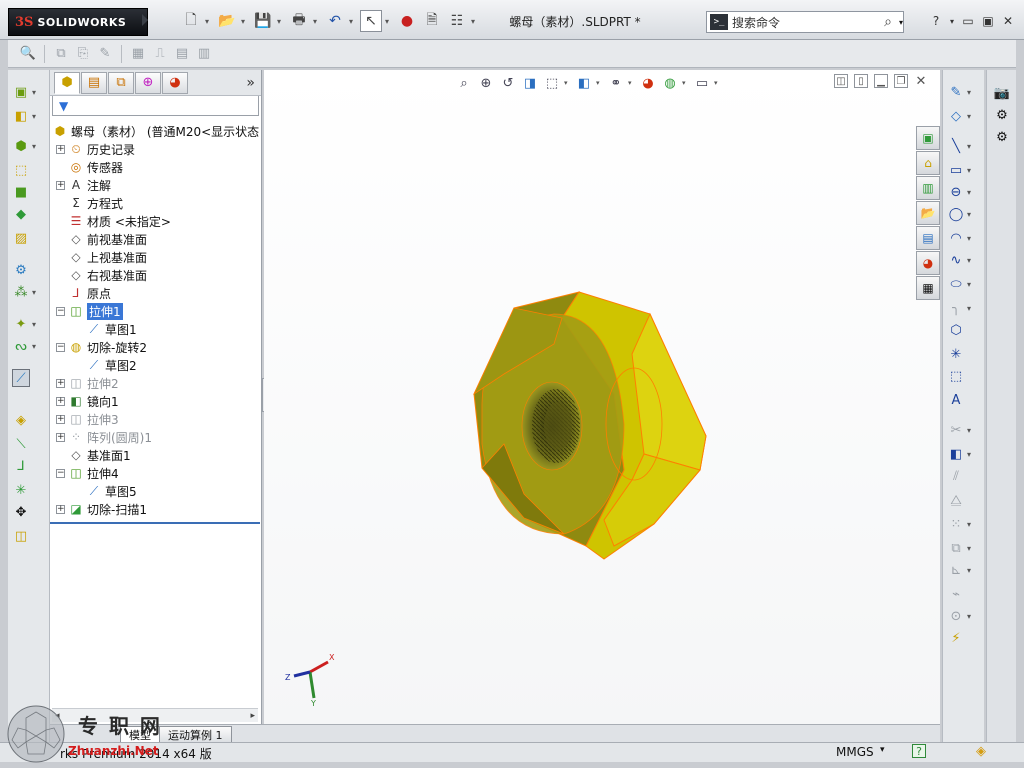  Describe the element at coordinates (965, 192) in the screenshot. I see `slot-button: ⊖ ▾` at that location.